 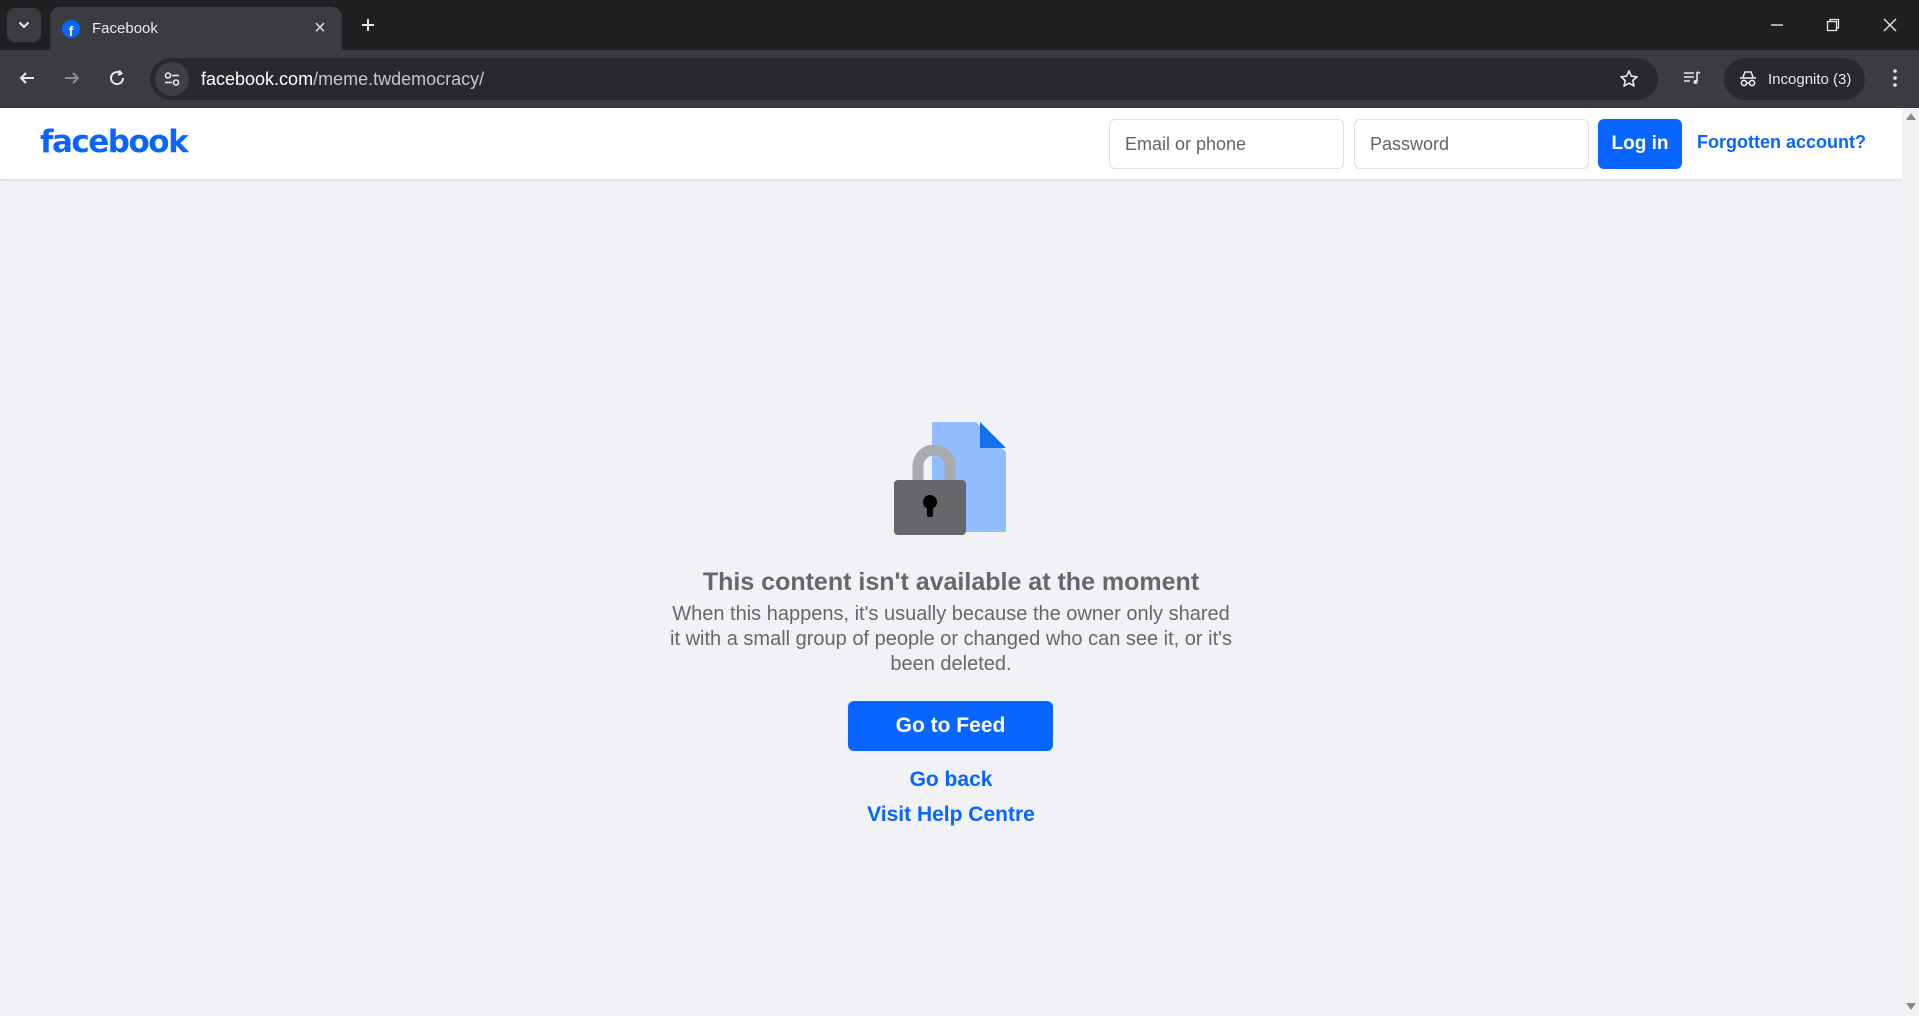 I want to click on new-tab-button, so click(x=368, y=25).